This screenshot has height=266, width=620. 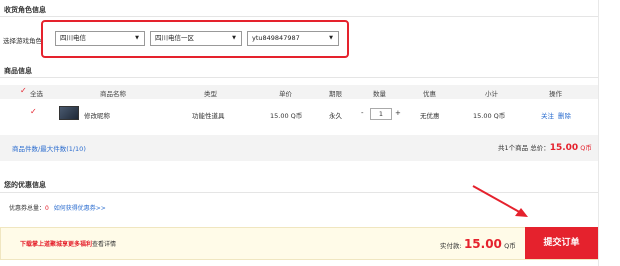 I want to click on promo-prefix: 下载掌上道聚城, so click(x=41, y=244).